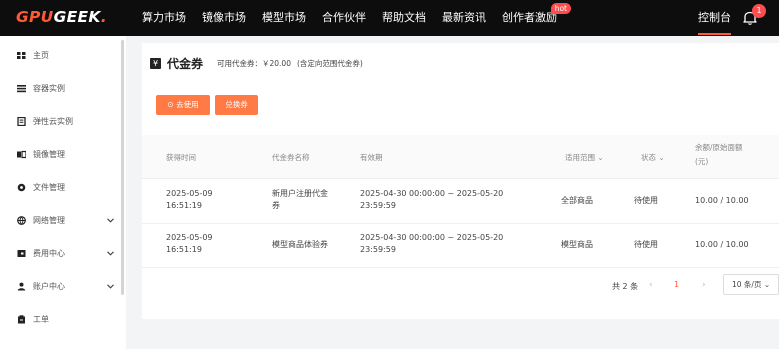  What do you see at coordinates (41, 319) in the screenshot?
I see `sidebar-item-label: 工单` at bounding box center [41, 319].